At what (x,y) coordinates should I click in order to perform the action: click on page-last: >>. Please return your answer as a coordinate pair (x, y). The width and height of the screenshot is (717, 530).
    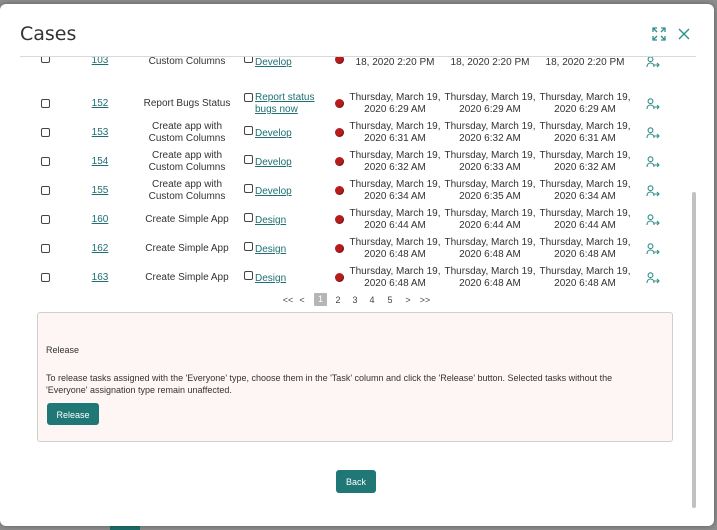
    Looking at the image, I should click on (425, 300).